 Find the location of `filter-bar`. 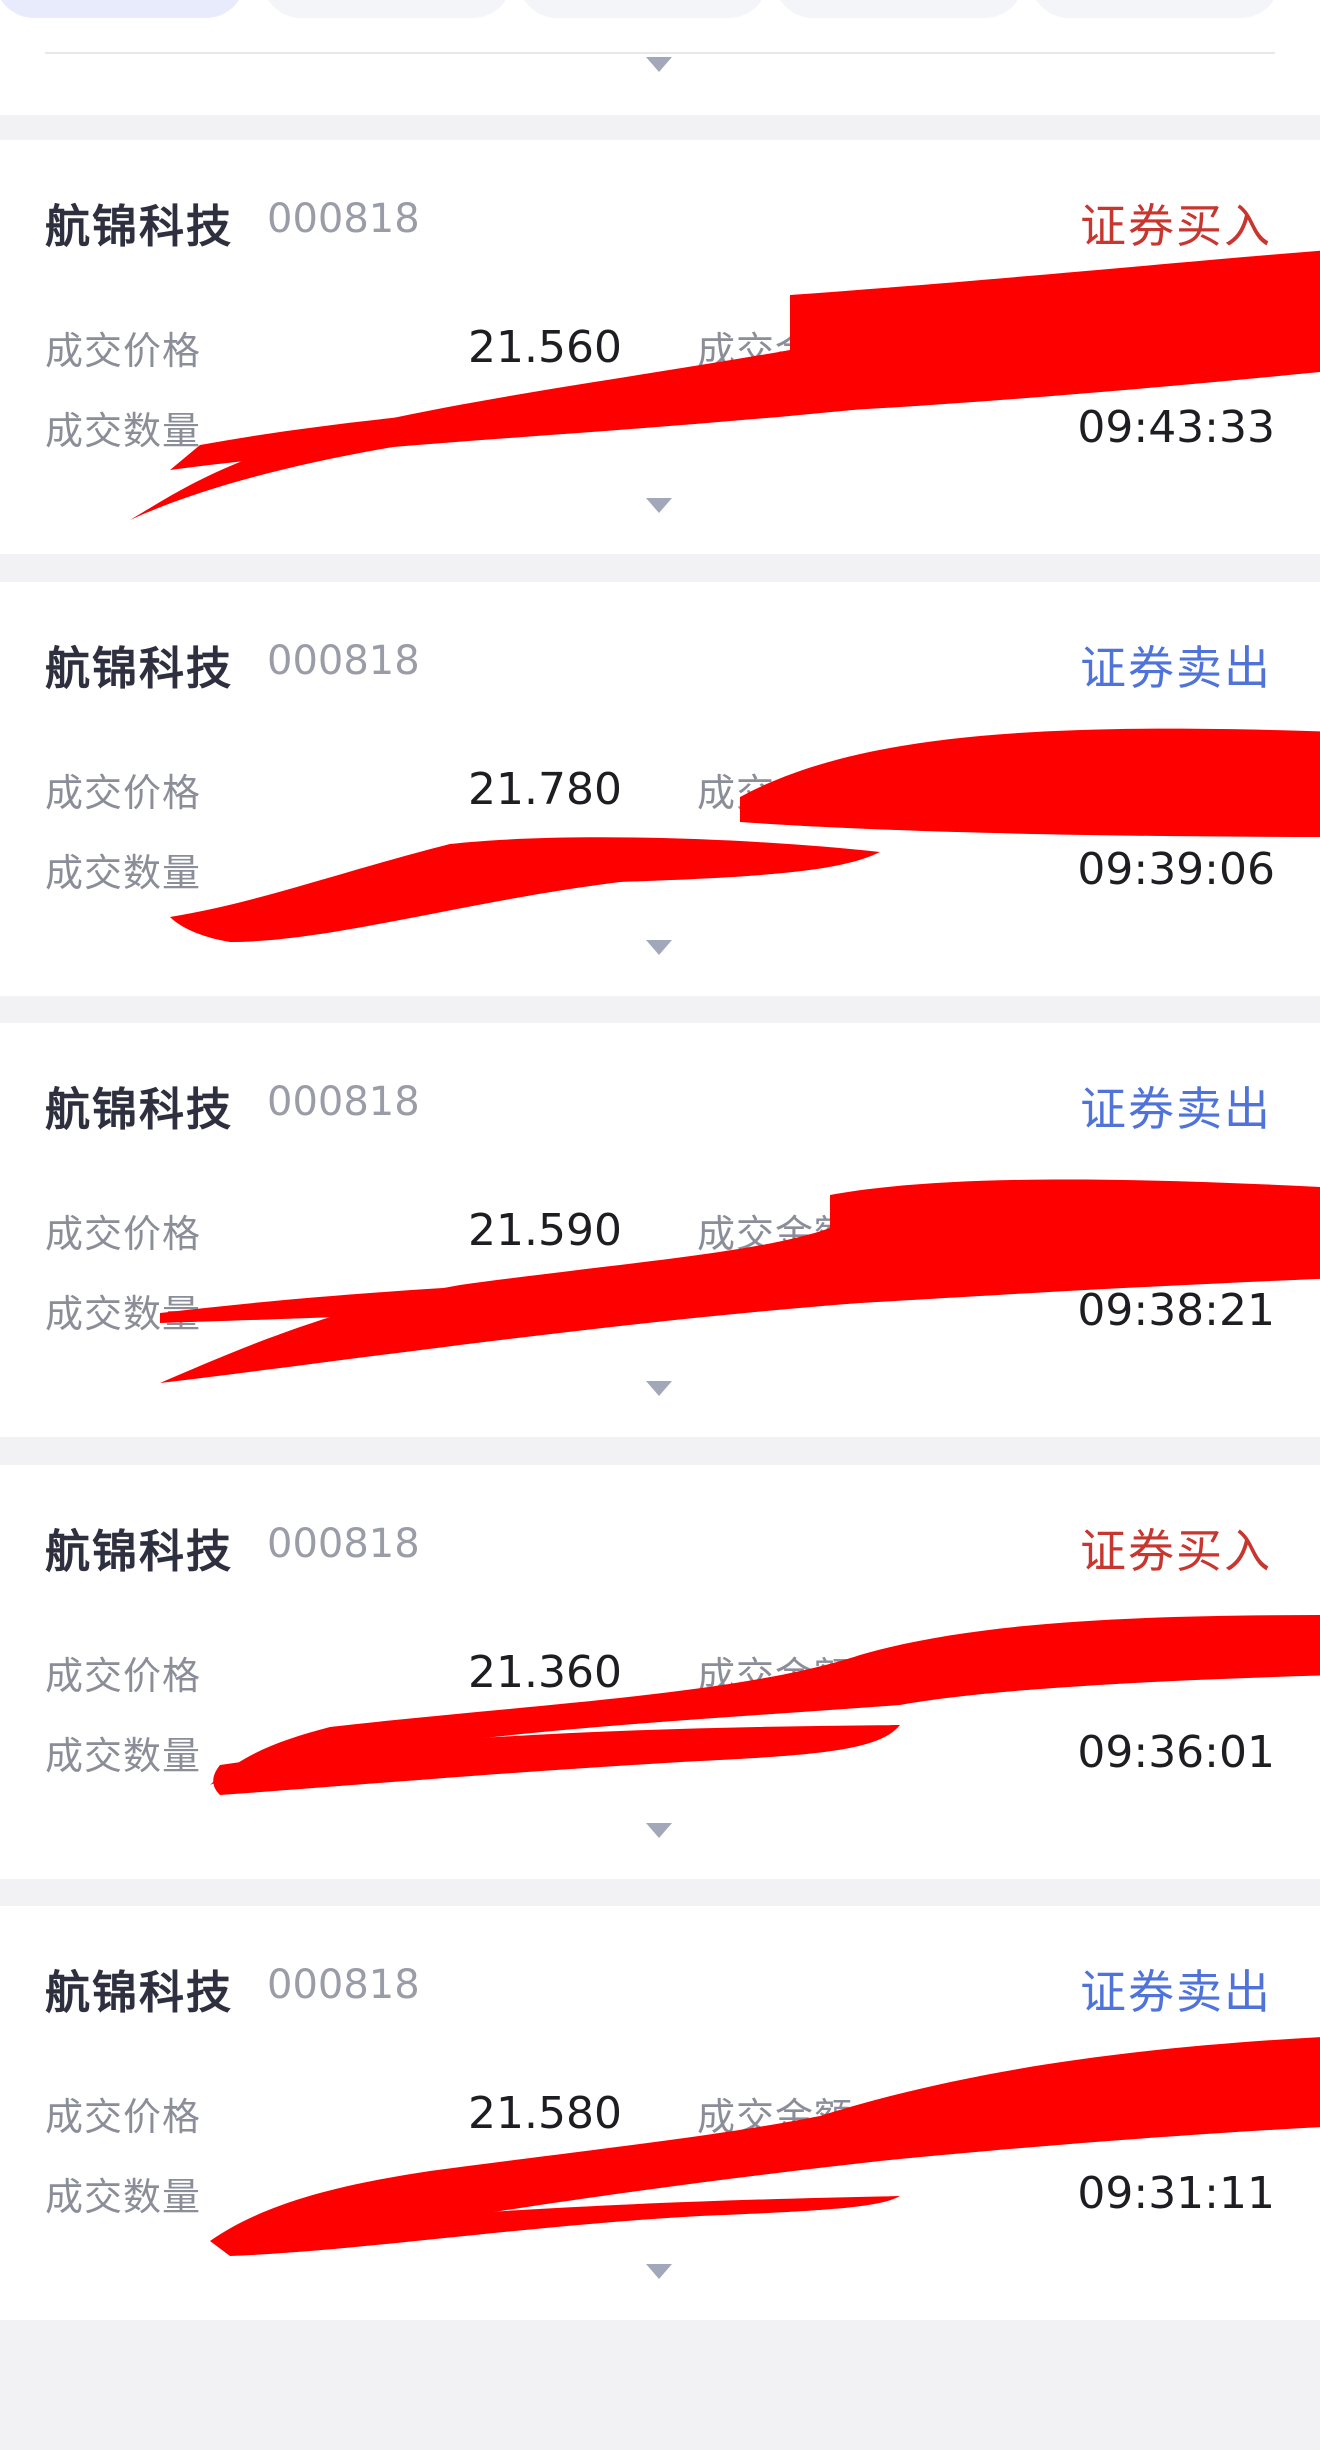

filter-bar is located at coordinates (660, 57).